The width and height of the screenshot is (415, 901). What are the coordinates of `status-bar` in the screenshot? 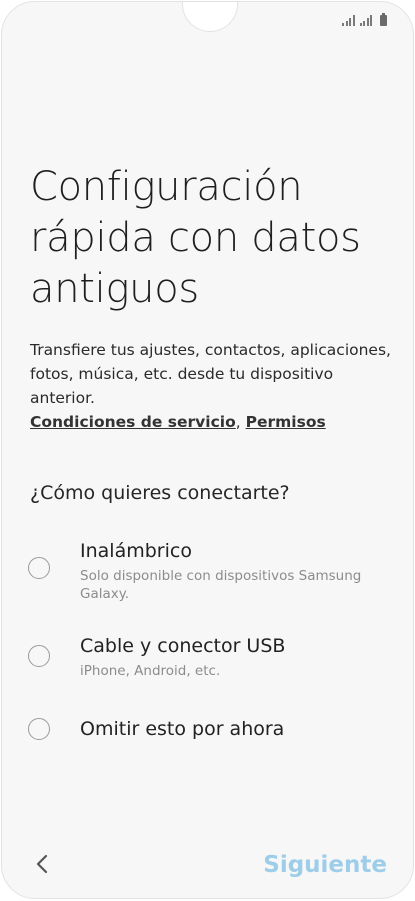 It's located at (364, 18).